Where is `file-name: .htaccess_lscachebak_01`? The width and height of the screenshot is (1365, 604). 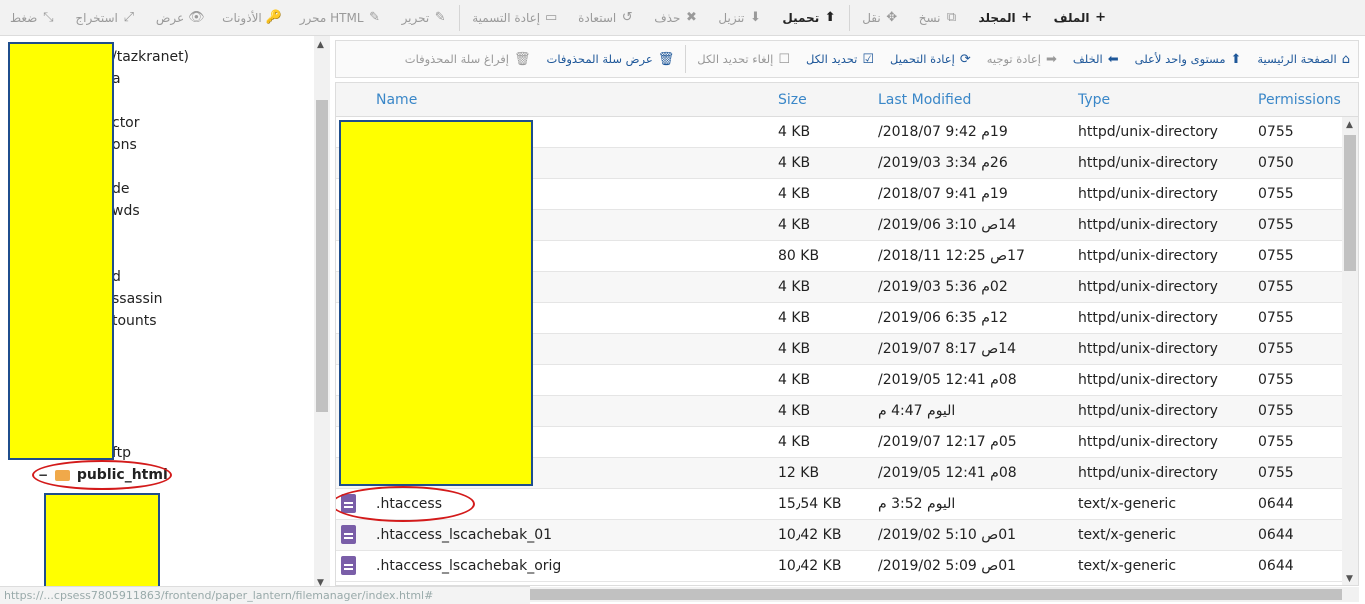
file-name: .htaccess_lscachebak_01 is located at coordinates (464, 535).